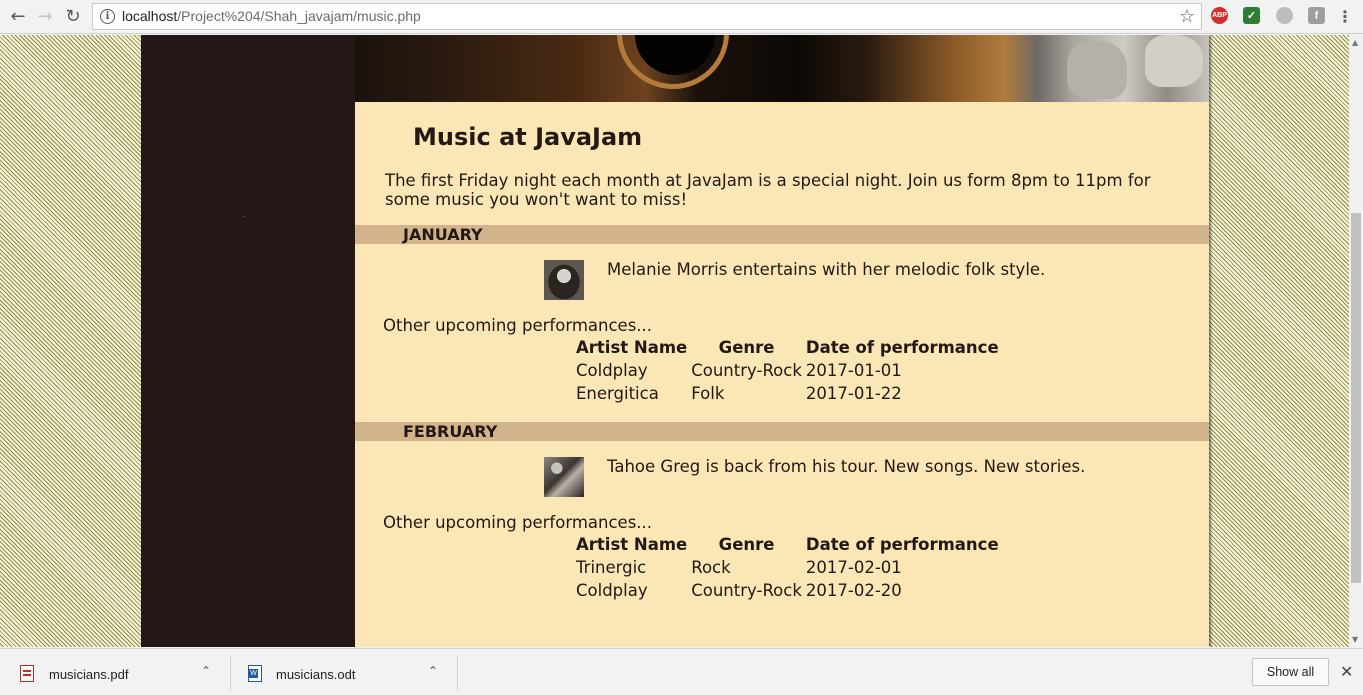 The width and height of the screenshot is (1363, 695). I want to click on show-all-button: Show all, so click(1290, 672).